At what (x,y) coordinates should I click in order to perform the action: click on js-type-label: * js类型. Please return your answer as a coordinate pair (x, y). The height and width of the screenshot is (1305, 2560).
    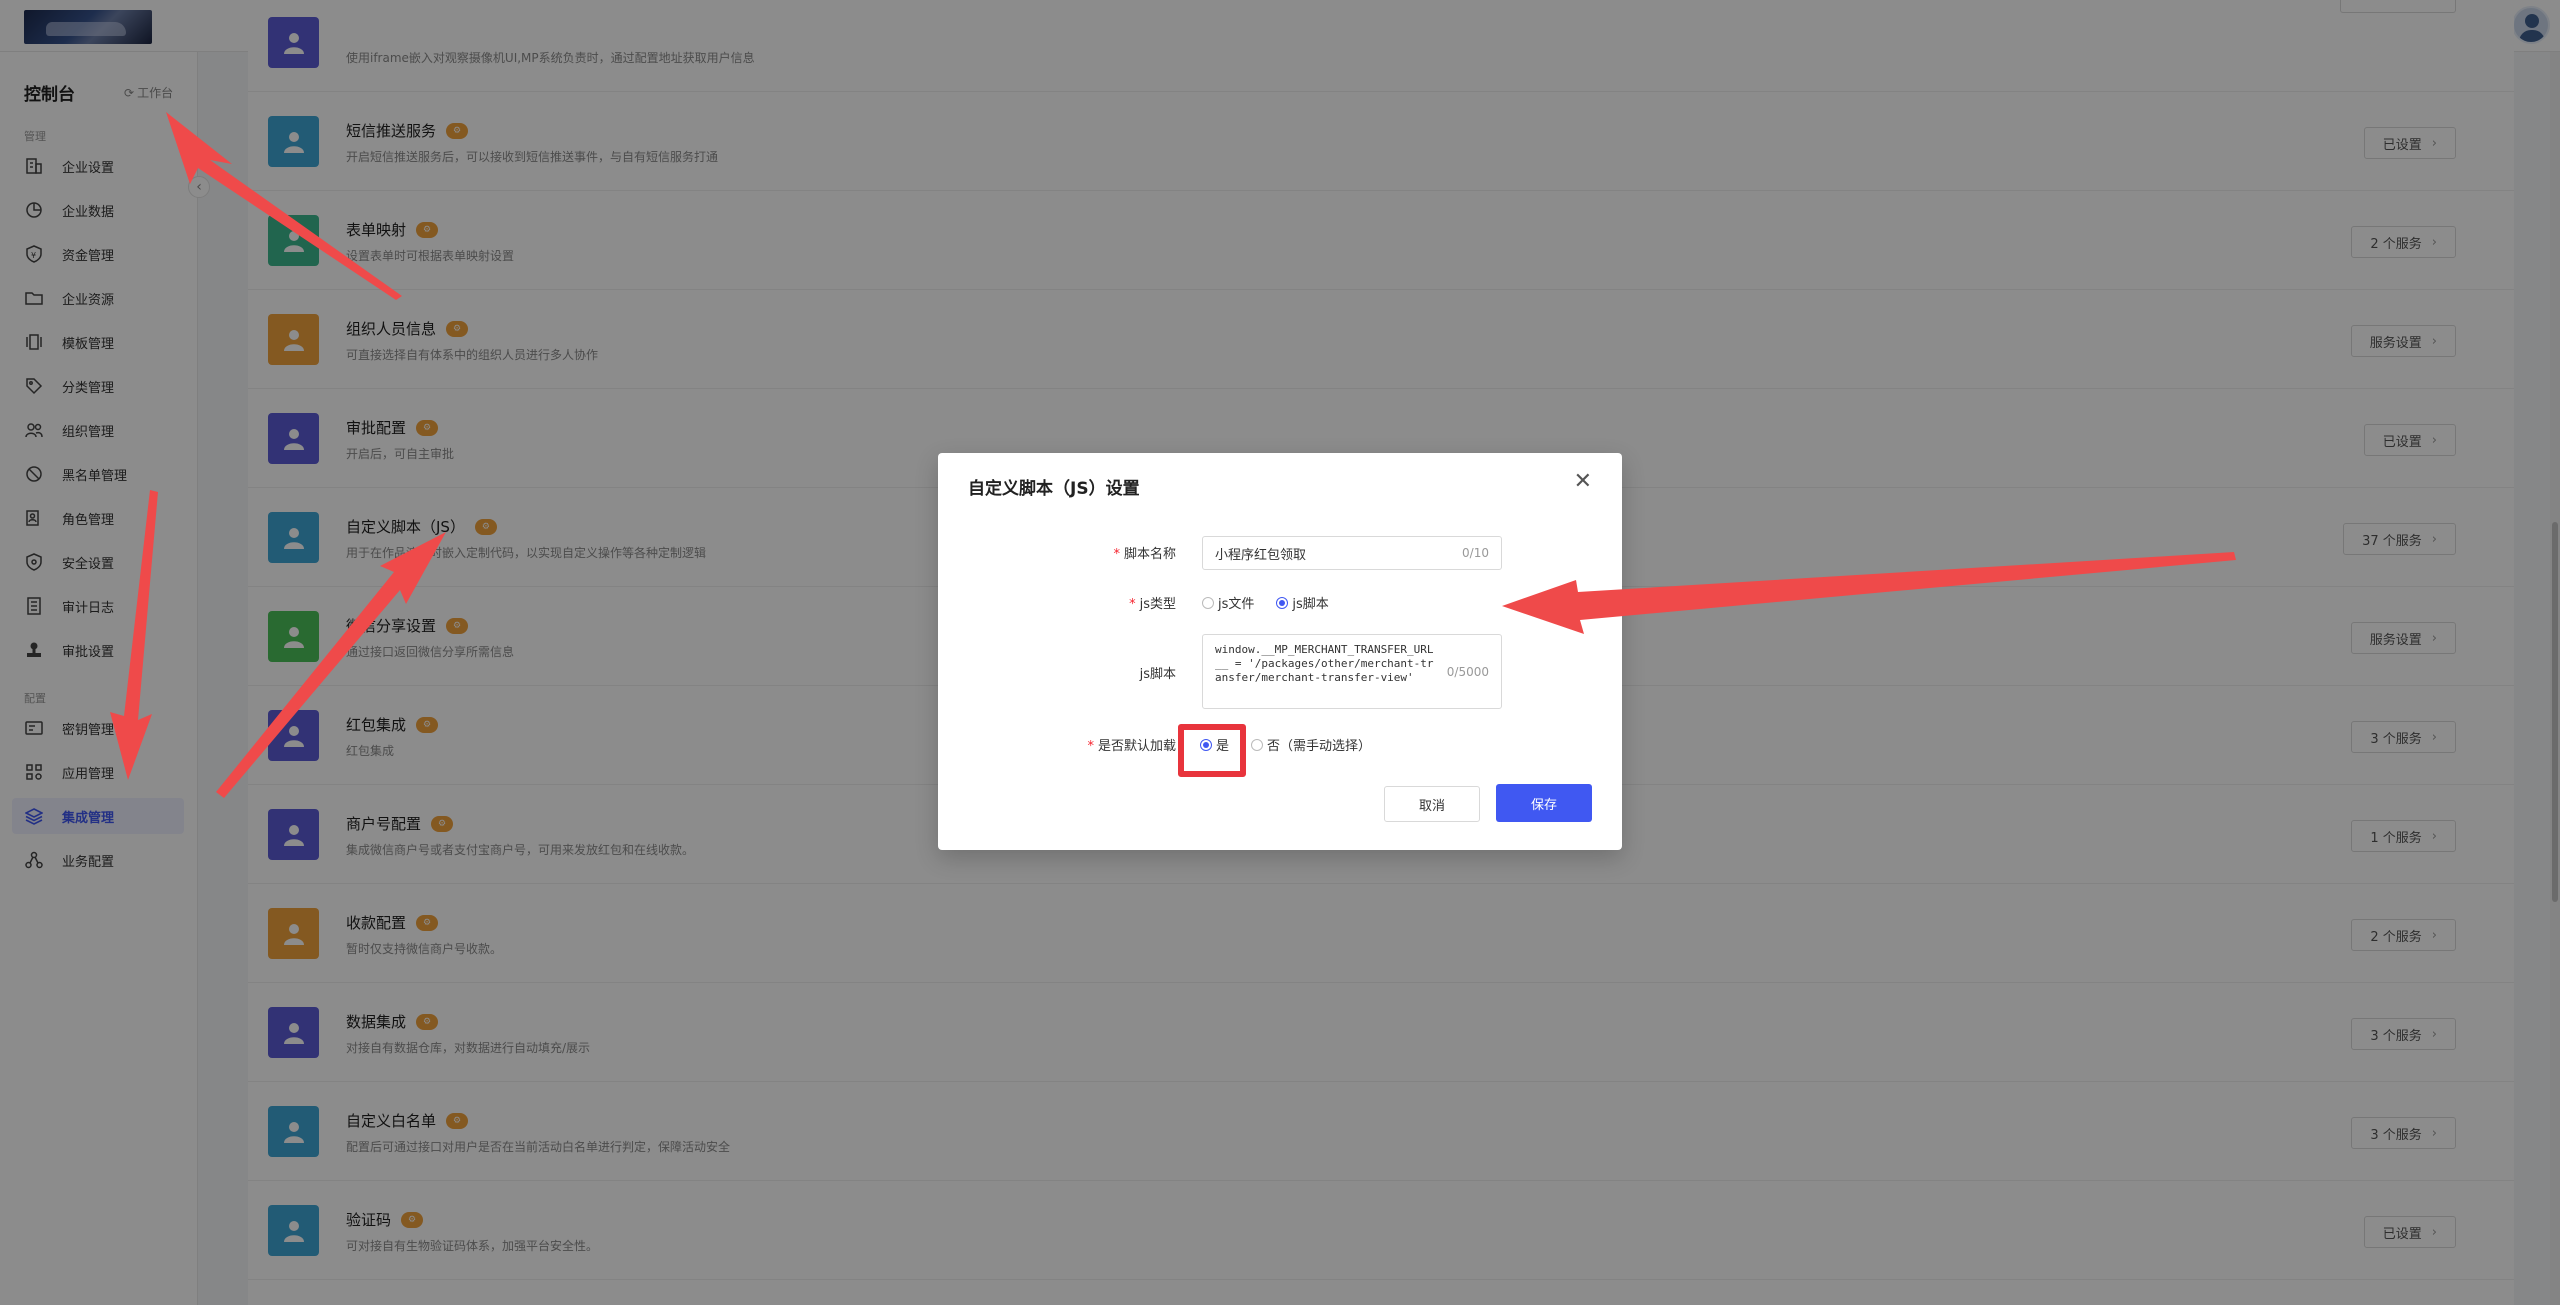
    Looking at the image, I should click on (1152, 604).